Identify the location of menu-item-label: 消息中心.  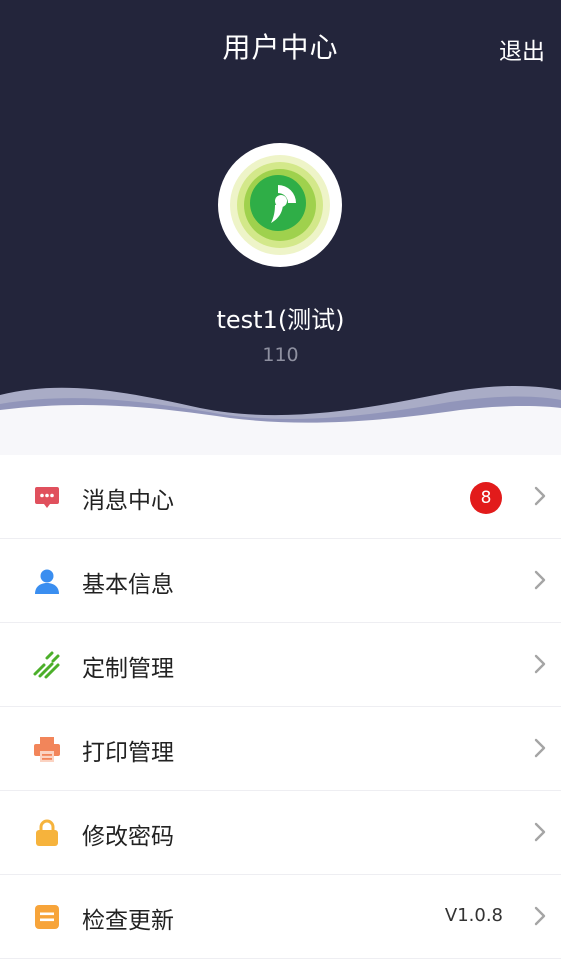
(128, 501).